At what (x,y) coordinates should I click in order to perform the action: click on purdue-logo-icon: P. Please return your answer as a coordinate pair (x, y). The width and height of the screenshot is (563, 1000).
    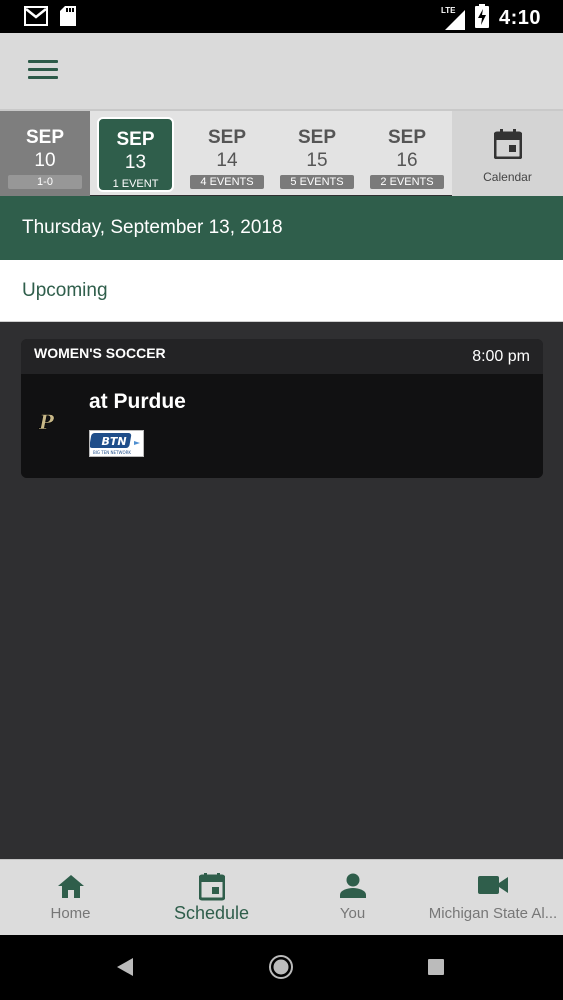
    Looking at the image, I should click on (51, 423).